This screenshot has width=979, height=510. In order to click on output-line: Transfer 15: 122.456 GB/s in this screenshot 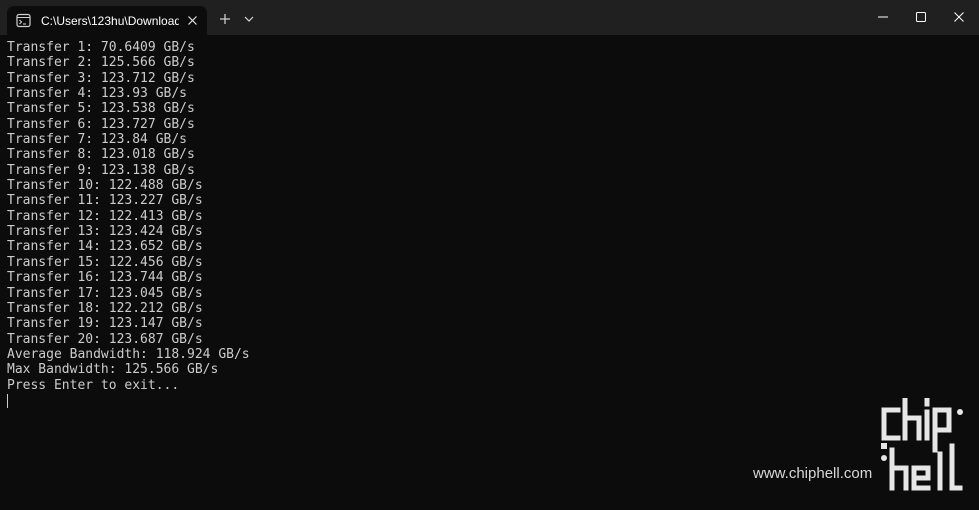, I will do `click(105, 262)`.